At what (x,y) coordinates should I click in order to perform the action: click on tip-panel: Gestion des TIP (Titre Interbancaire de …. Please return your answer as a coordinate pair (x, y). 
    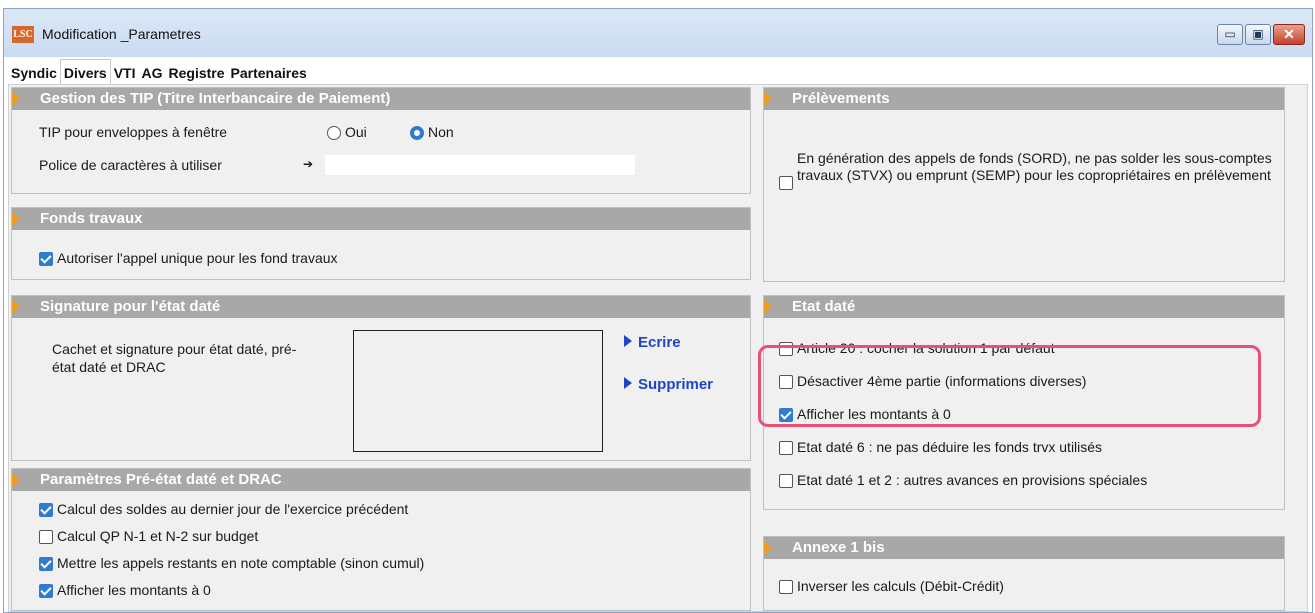
    Looking at the image, I should click on (381, 140).